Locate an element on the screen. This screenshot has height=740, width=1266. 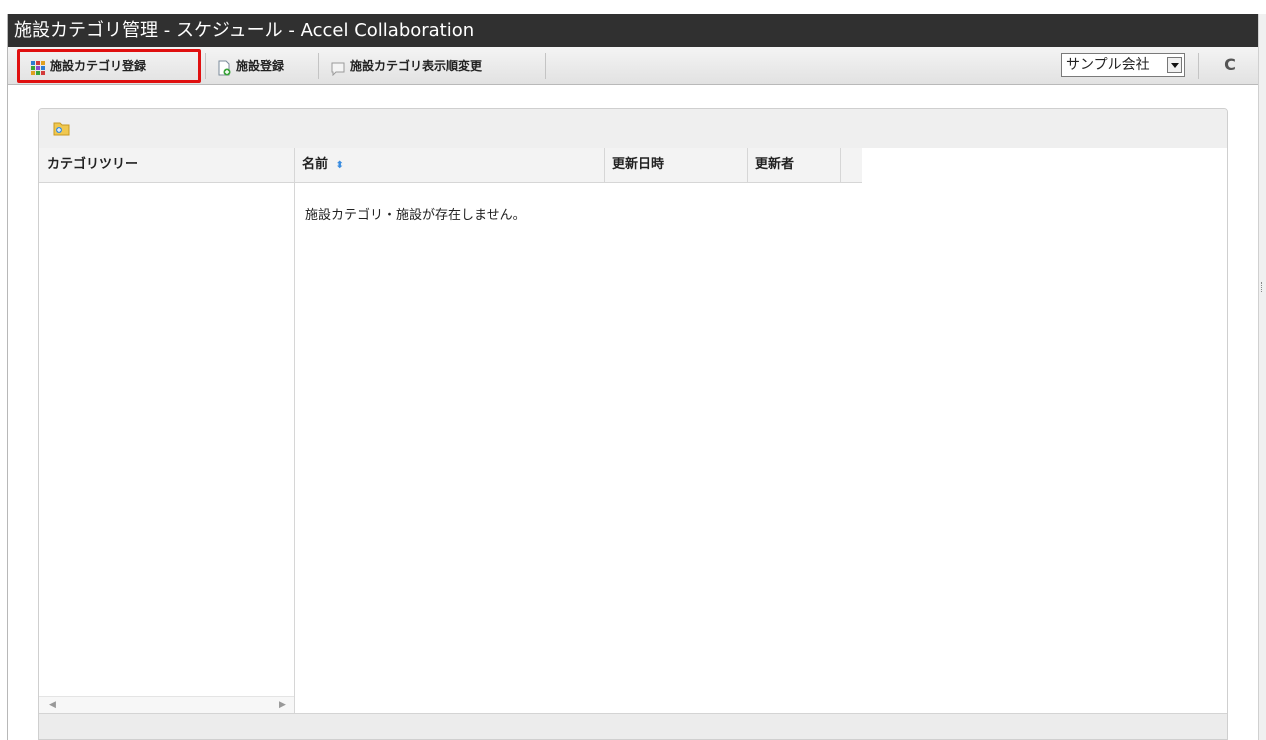
company-select-value: サンプル会社 is located at coordinates (1108, 65).